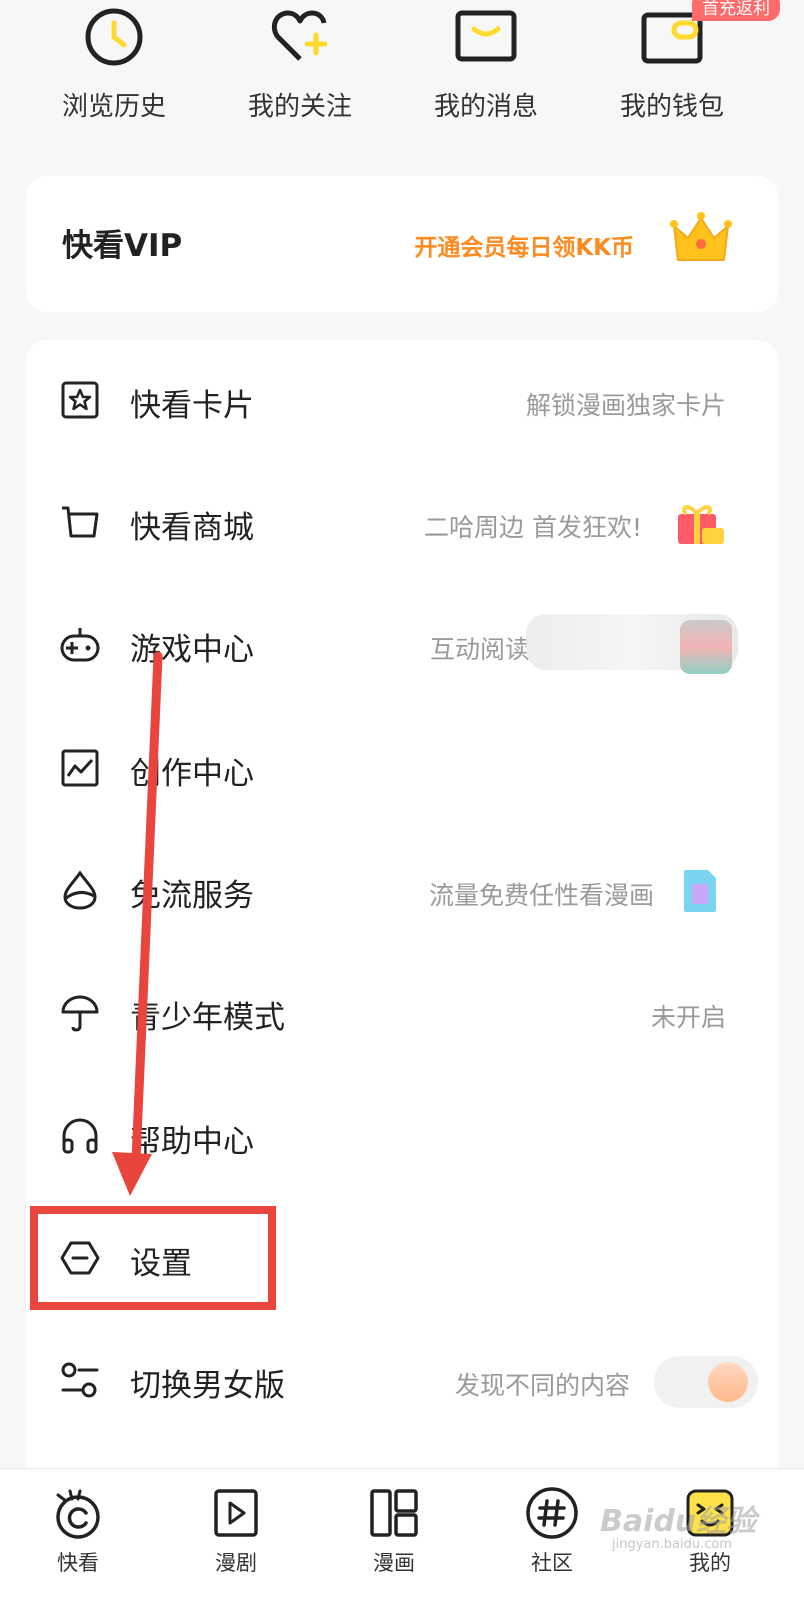 This screenshot has width=804, height=1601. I want to click on quick-history: 浏览历史, so click(114, 70).